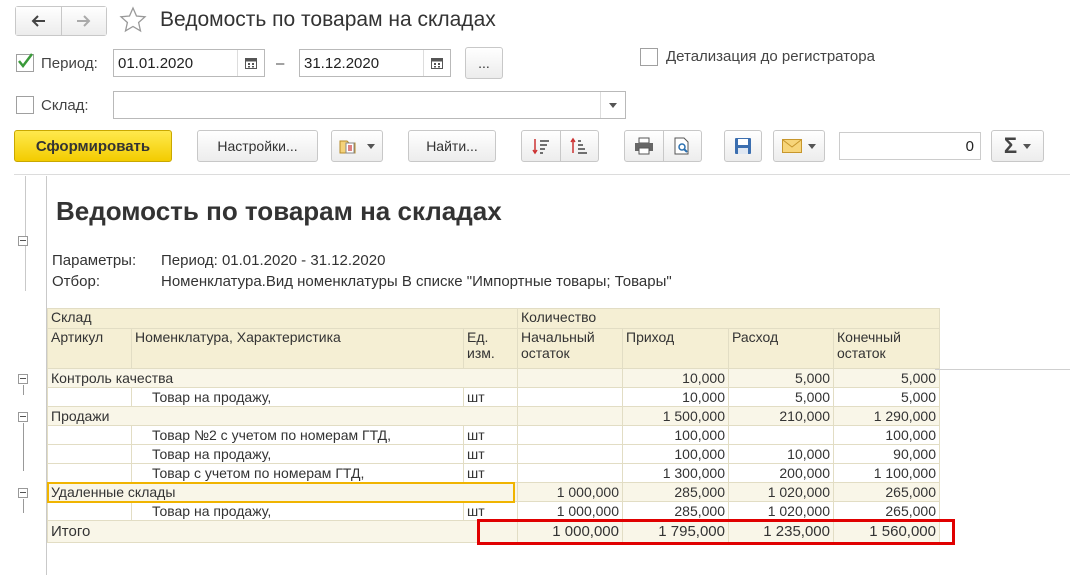  What do you see at coordinates (490, 348) in the screenshot?
I see `header-unit: Ед. изм.` at bounding box center [490, 348].